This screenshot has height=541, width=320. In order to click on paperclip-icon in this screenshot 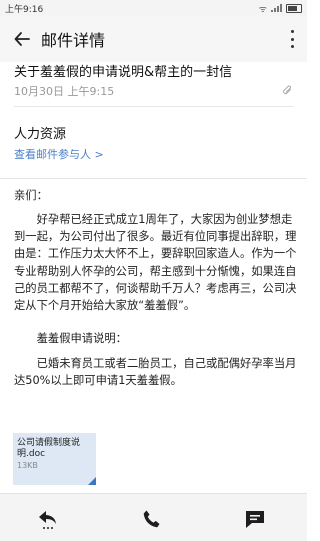, I will do `click(287, 90)`.